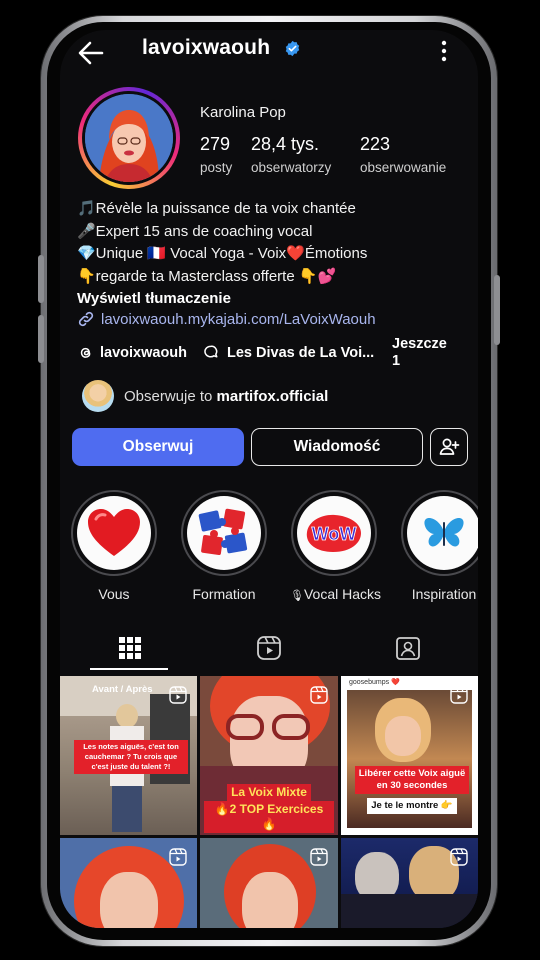 Image resolution: width=540 pixels, height=960 pixels. I want to click on highlight-formation: Formation, so click(224, 546).